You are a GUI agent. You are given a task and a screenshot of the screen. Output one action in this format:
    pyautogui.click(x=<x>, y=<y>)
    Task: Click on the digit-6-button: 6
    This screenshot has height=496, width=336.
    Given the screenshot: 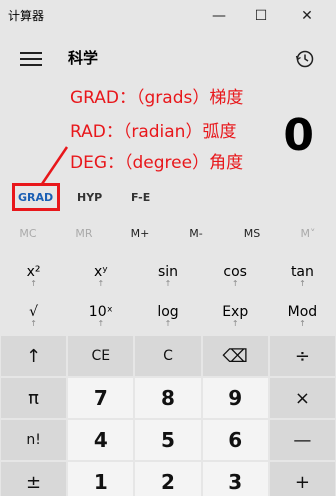 What is the action you would take?
    pyautogui.click(x=235, y=440)
    